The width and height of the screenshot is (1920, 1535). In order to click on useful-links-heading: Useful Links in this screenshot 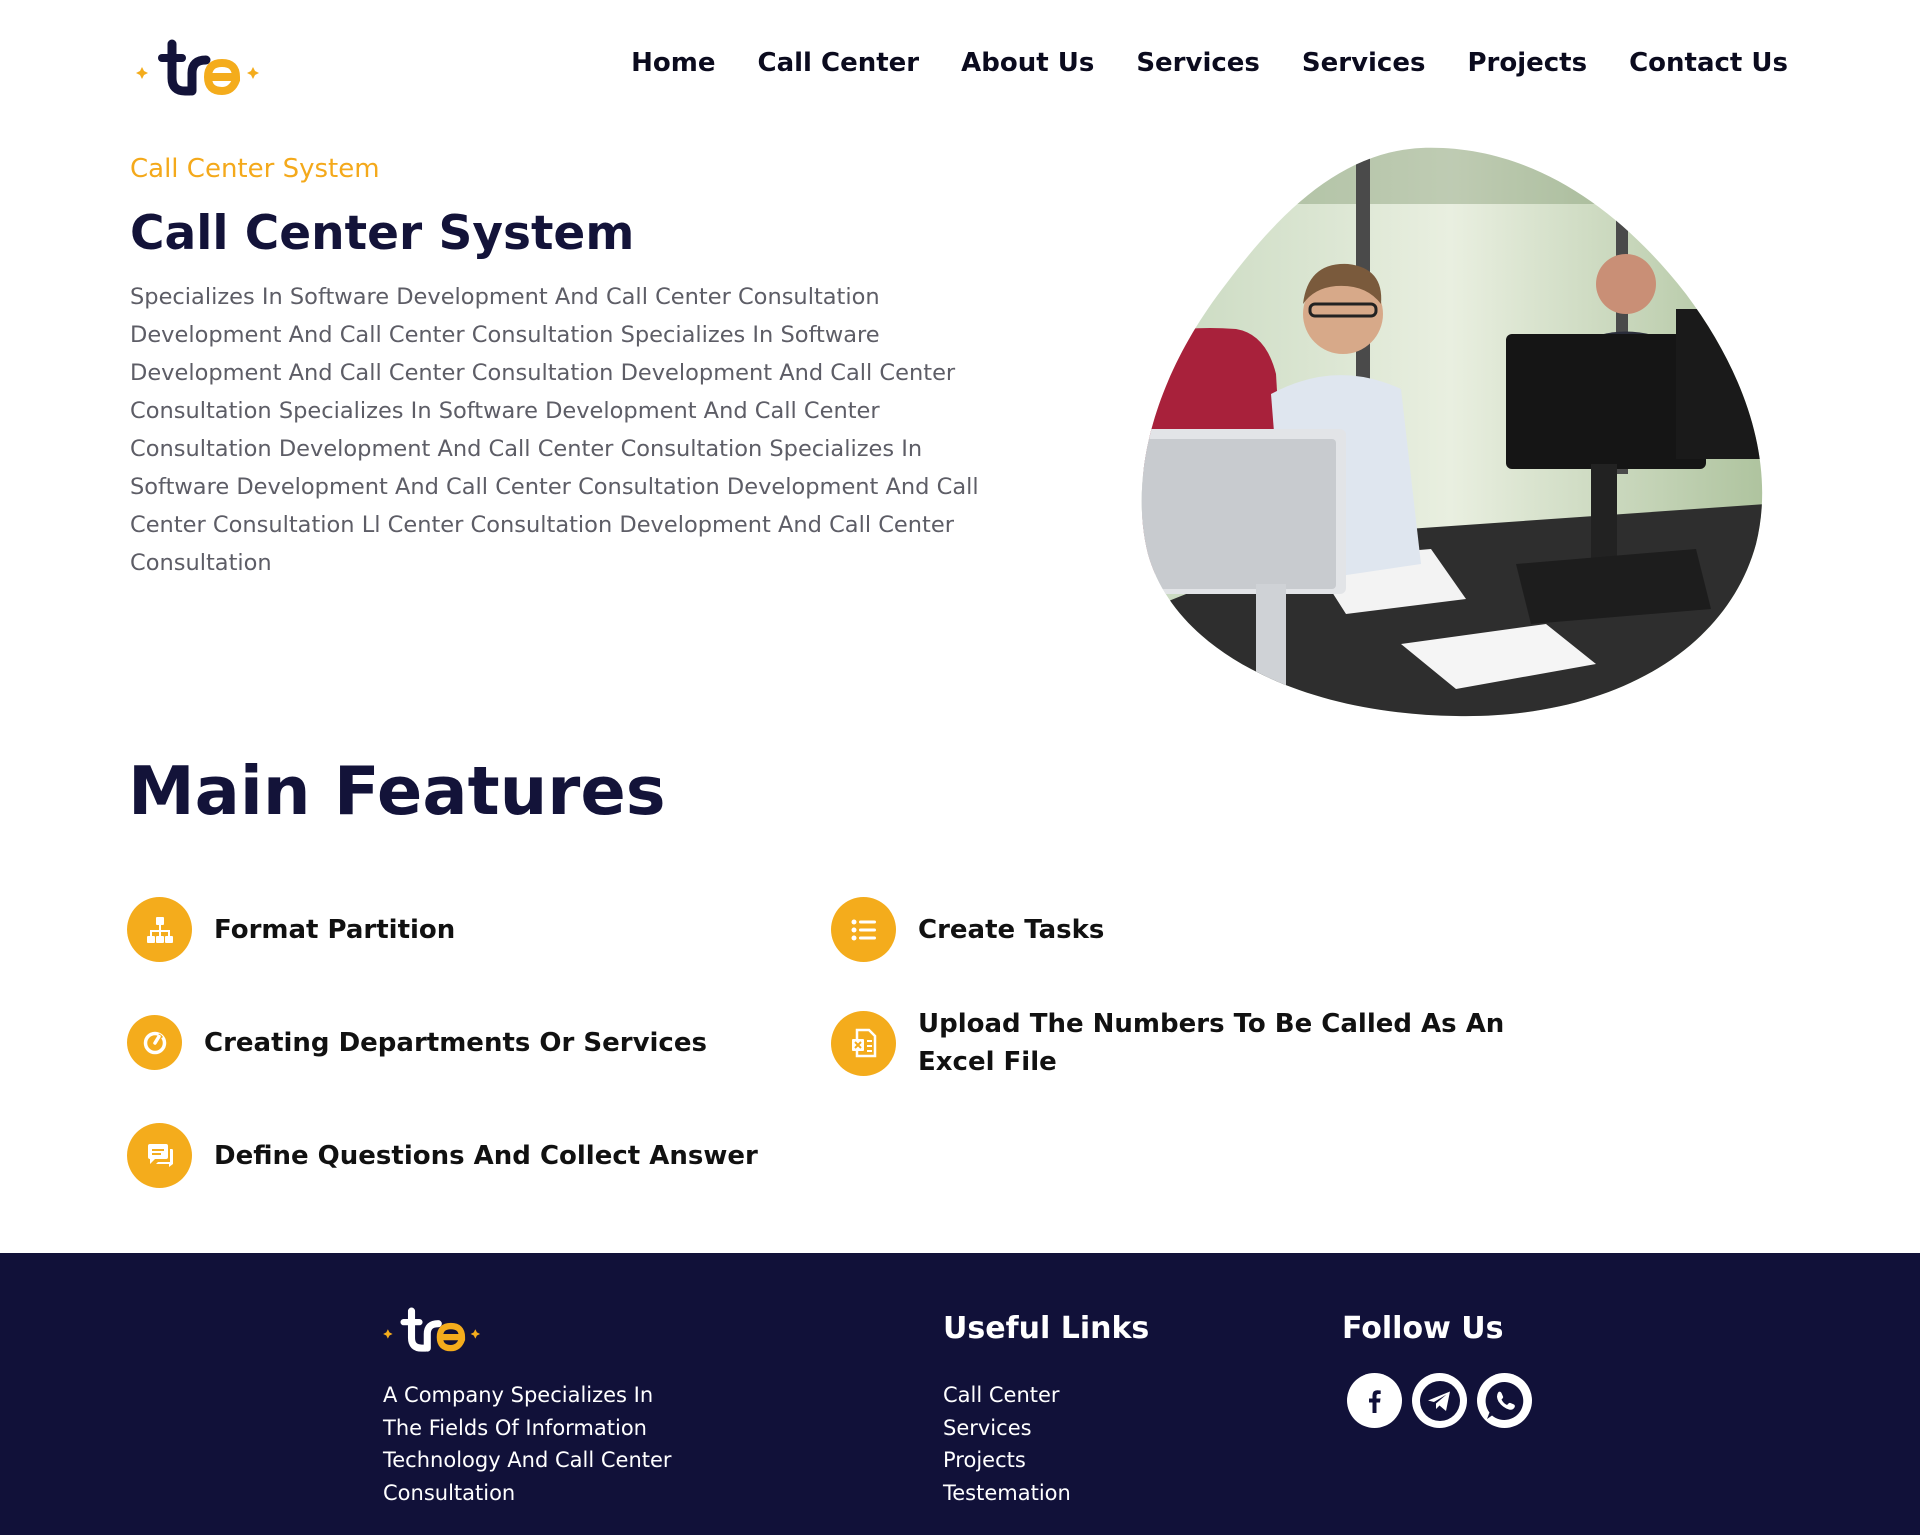, I will do `click(1046, 1328)`.